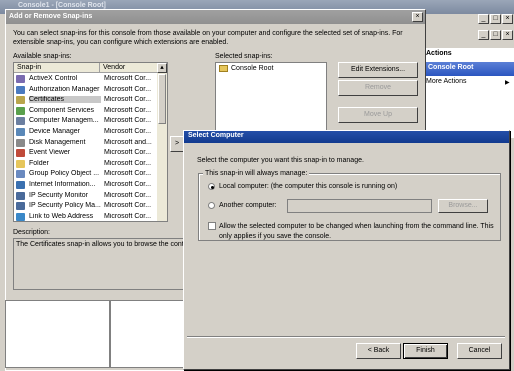  What do you see at coordinates (59, 195) in the screenshot?
I see `snapin-name: IP Security Monitor` at bounding box center [59, 195].